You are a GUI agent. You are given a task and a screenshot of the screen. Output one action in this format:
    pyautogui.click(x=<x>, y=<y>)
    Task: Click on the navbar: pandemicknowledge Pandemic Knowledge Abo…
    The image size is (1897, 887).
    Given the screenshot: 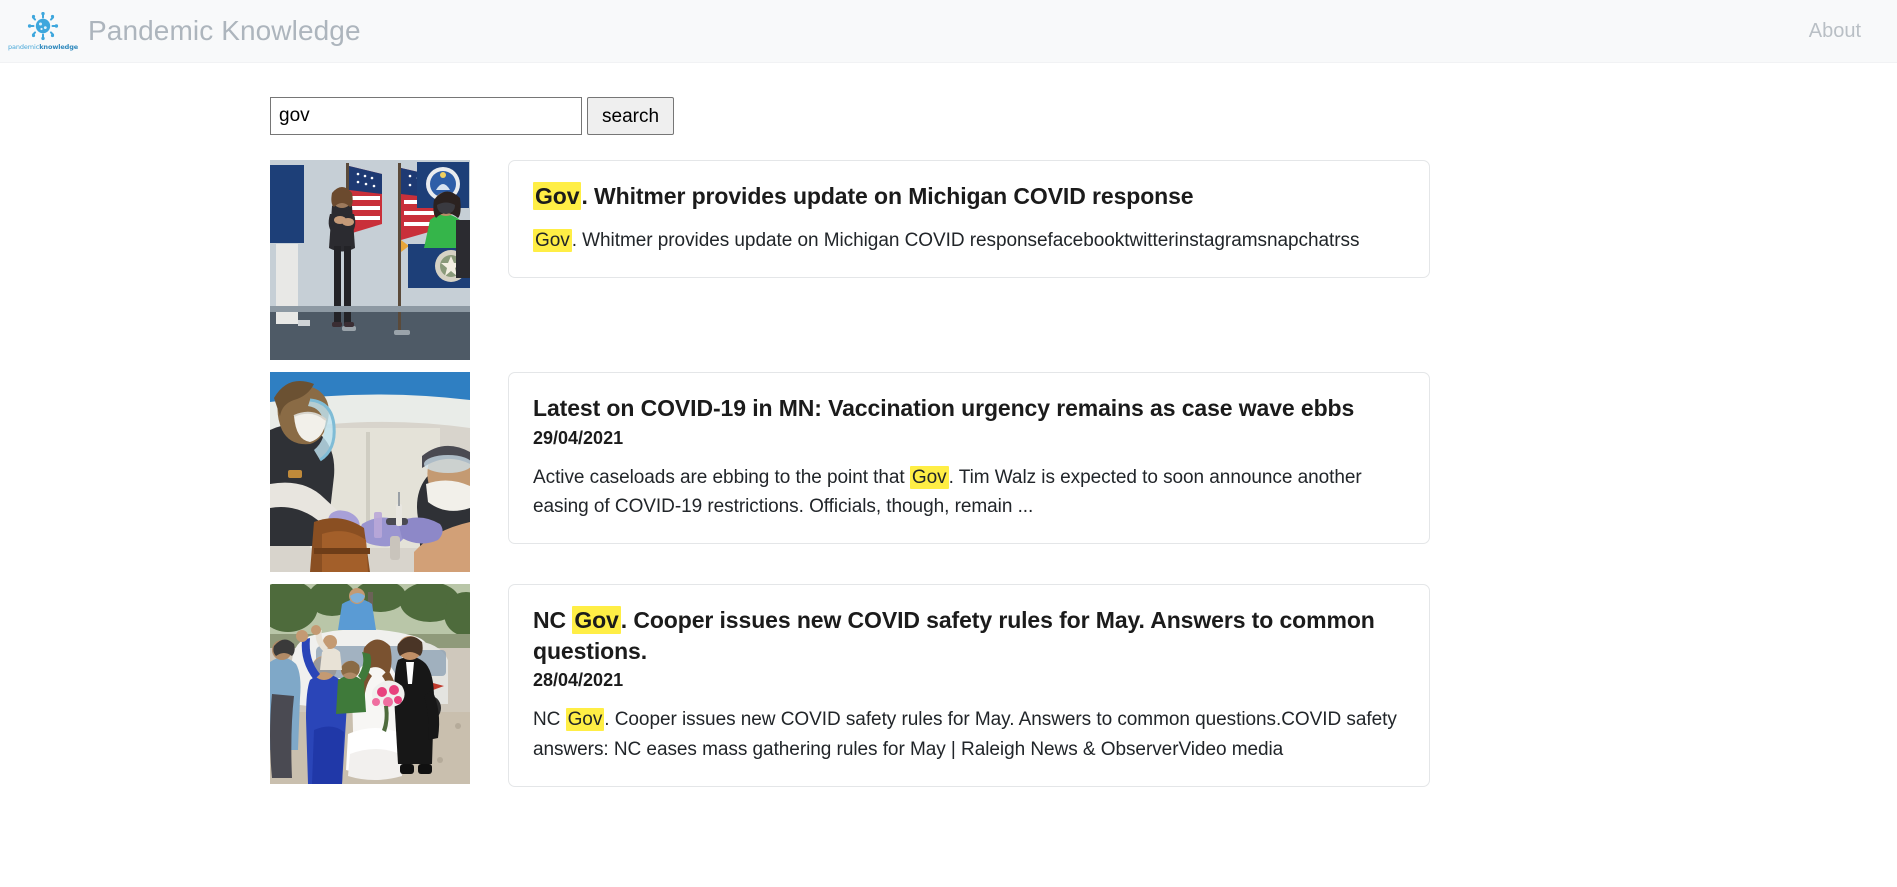 What is the action you would take?
    pyautogui.click(x=948, y=31)
    